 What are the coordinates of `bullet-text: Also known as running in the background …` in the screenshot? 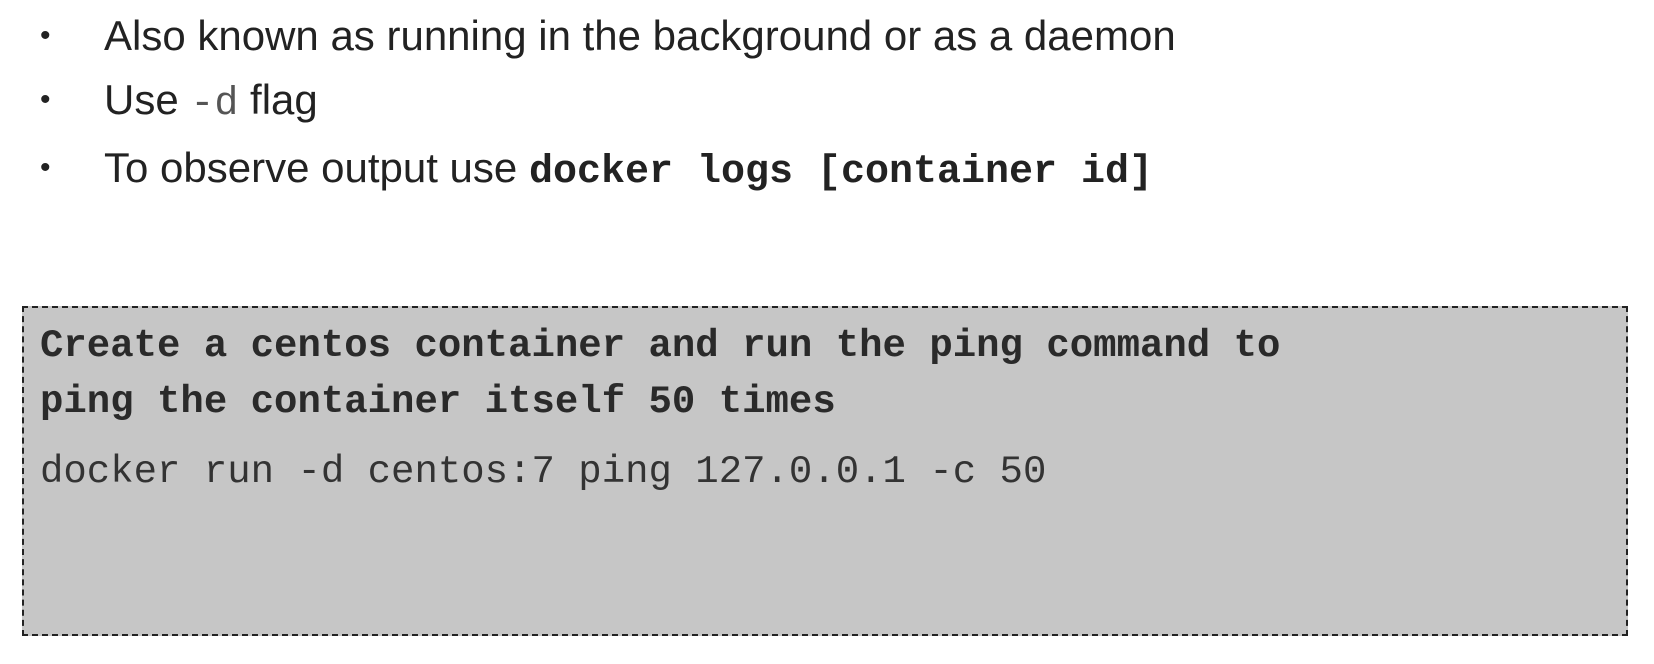 It's located at (640, 35).